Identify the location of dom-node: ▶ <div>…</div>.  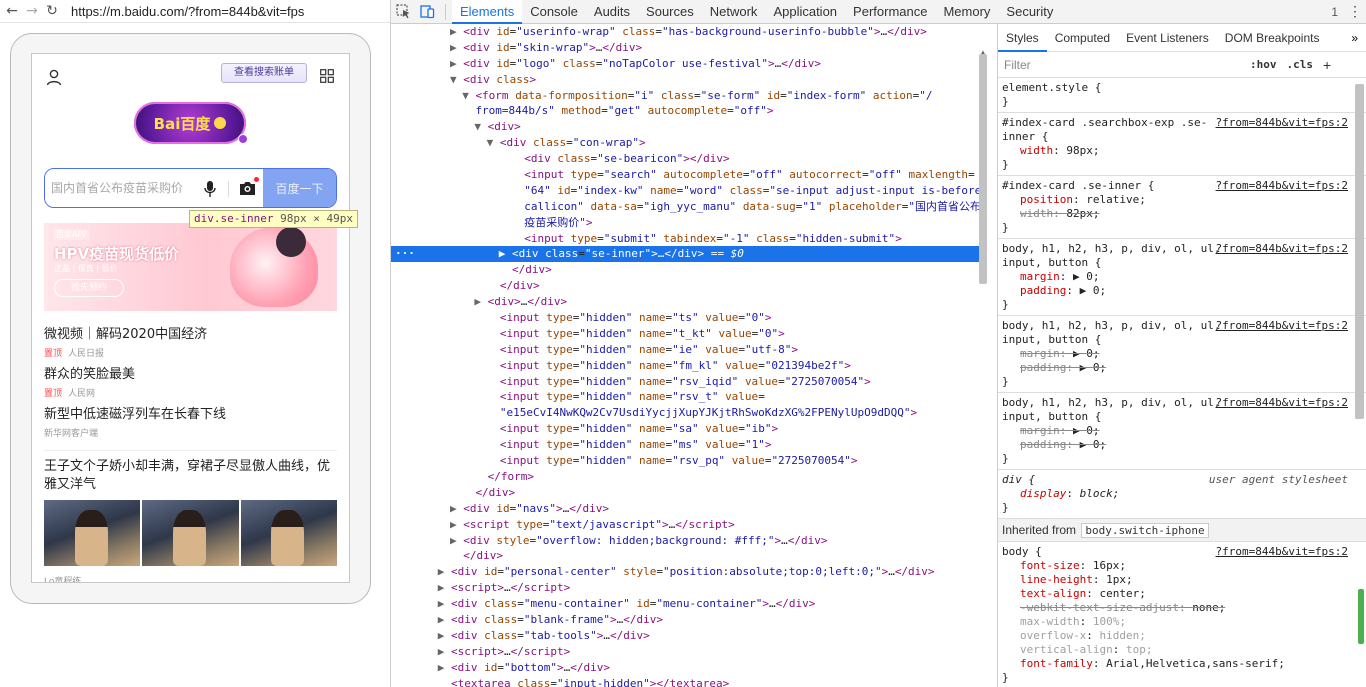
(689, 302).